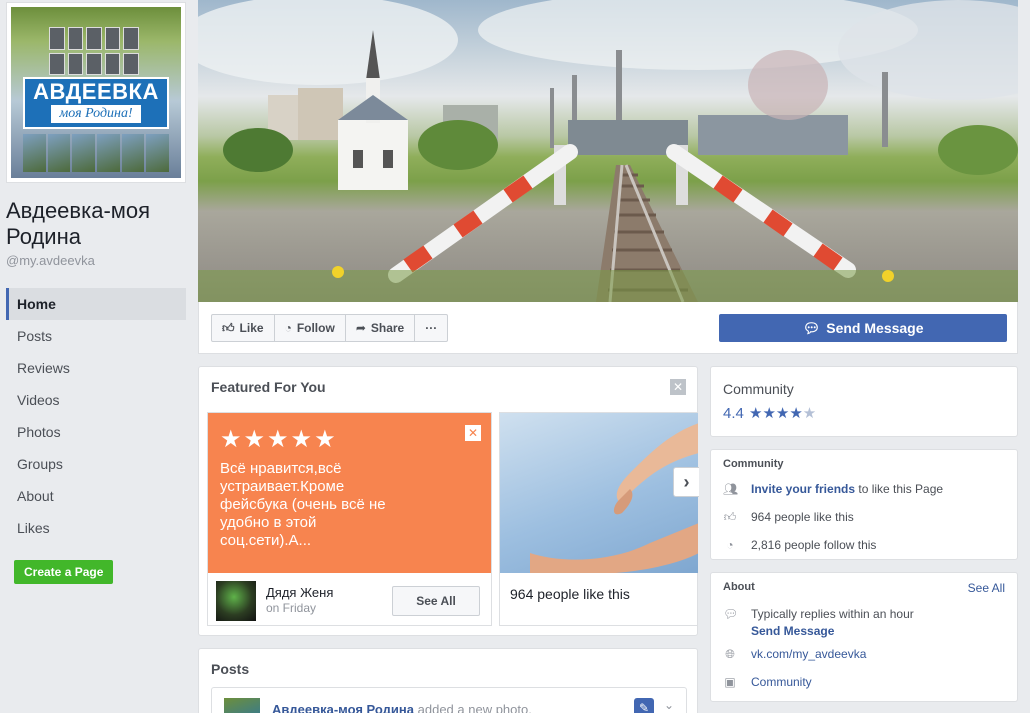  Describe the element at coordinates (50, 260) in the screenshot. I see `page-handle: @my.avdeevka` at that location.